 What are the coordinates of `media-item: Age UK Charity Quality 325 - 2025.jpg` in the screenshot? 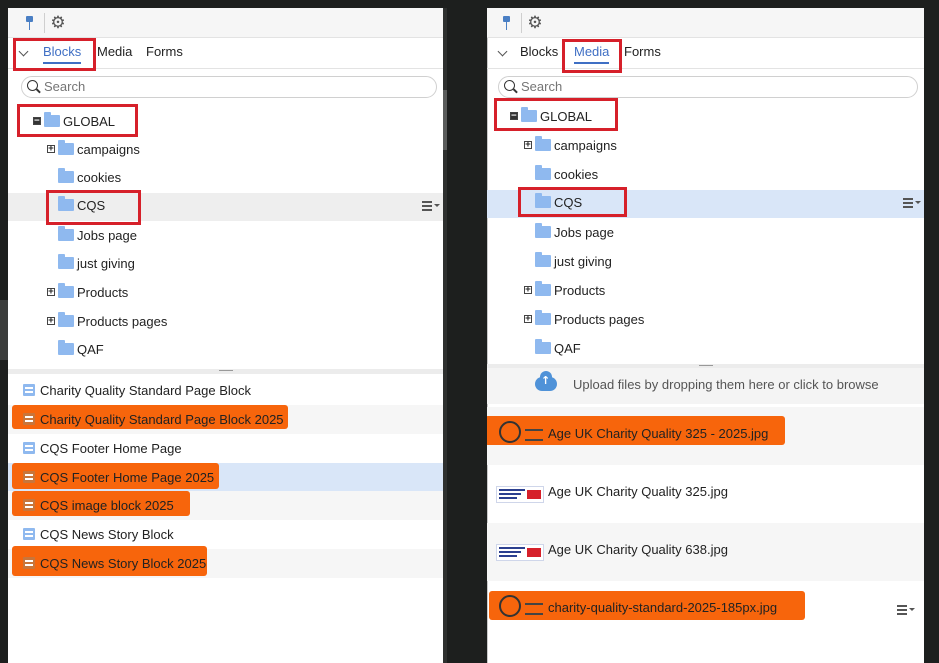 It's located at (705, 436).